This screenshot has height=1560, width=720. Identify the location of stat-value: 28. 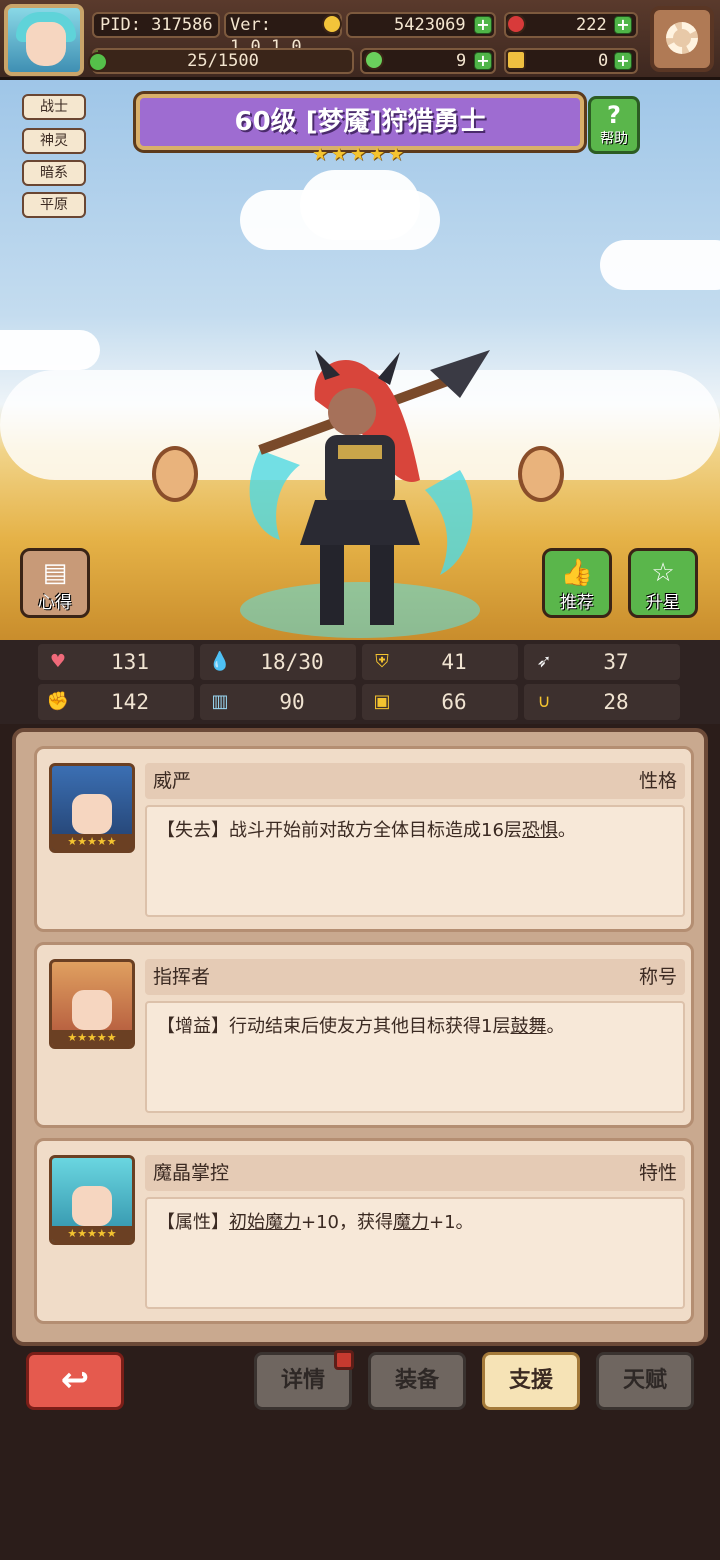
(616, 702).